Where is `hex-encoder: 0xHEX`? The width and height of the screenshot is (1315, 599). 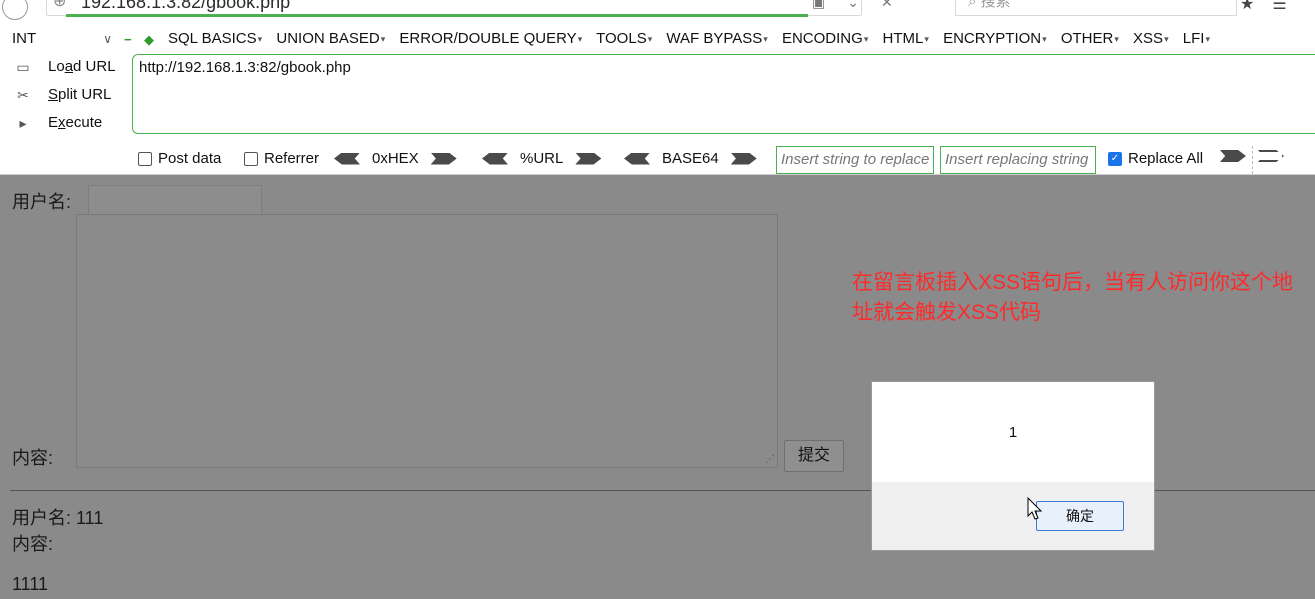 hex-encoder: 0xHEX is located at coordinates (395, 158).